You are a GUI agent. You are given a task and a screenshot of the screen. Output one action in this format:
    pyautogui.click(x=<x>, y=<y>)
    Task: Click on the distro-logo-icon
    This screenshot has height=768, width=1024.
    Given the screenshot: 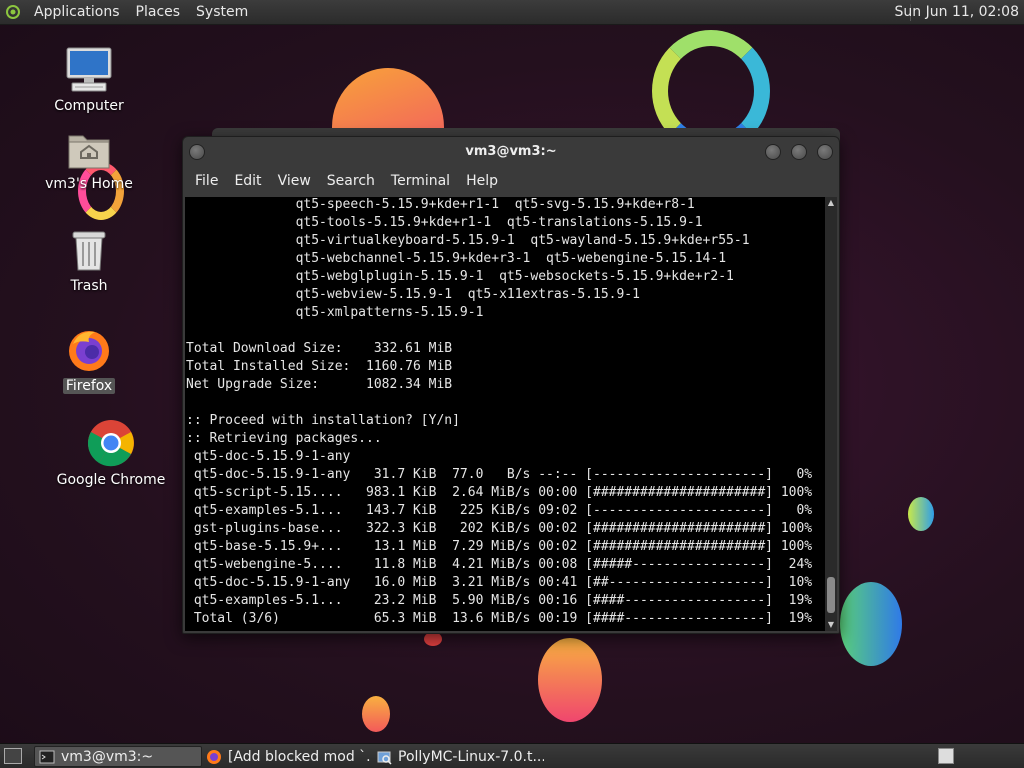 What is the action you would take?
    pyautogui.click(x=13, y=12)
    